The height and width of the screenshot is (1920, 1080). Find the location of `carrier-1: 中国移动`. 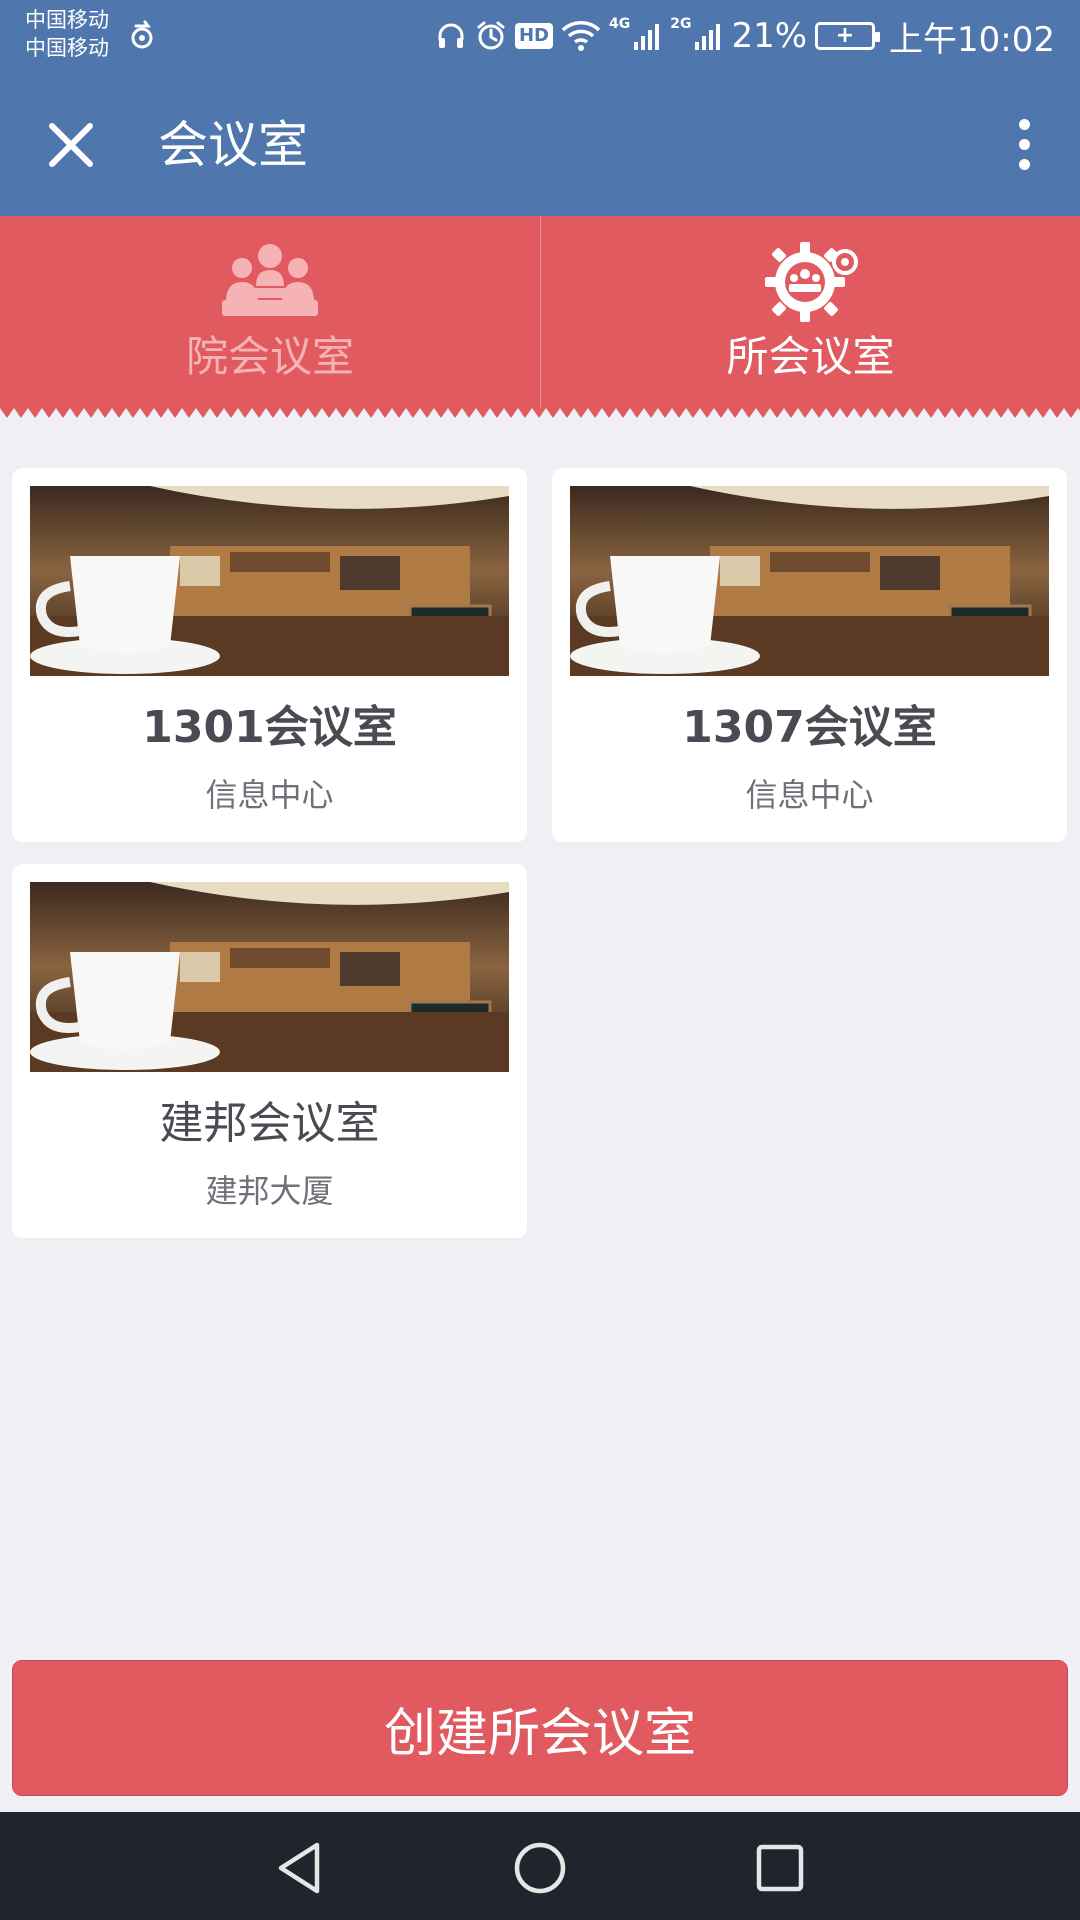

carrier-1: 中国移动 is located at coordinates (67, 20).